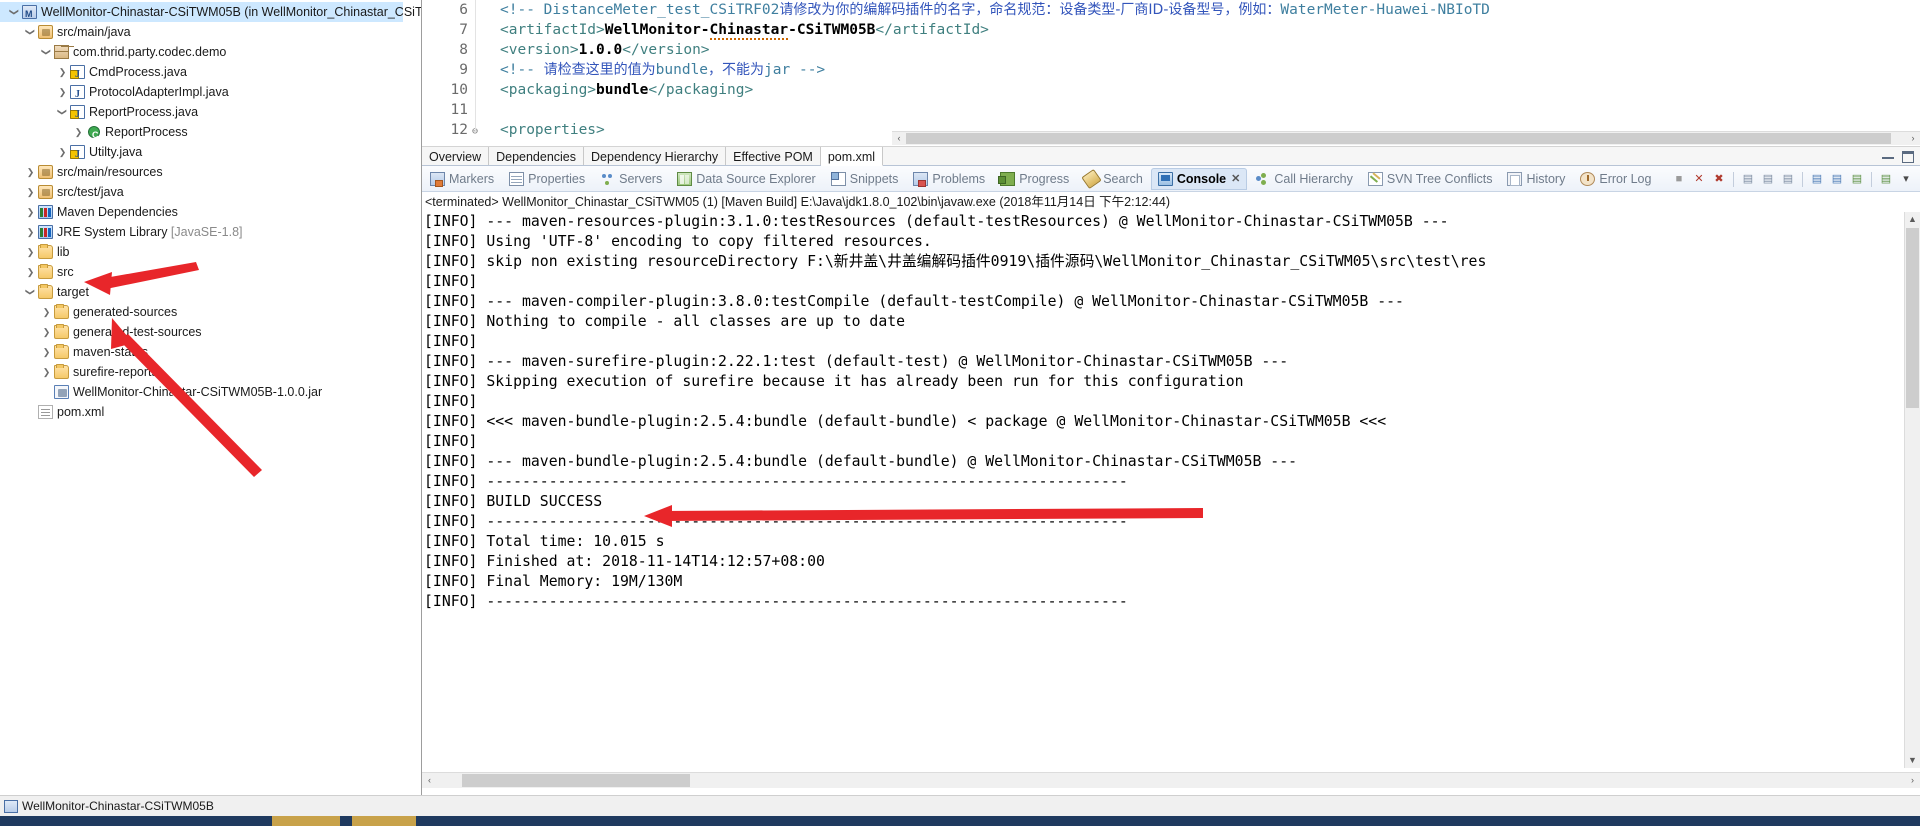 The height and width of the screenshot is (826, 1920). I want to click on view-tab-call-hierarchy: Call Hierarchy, so click(1304, 179).